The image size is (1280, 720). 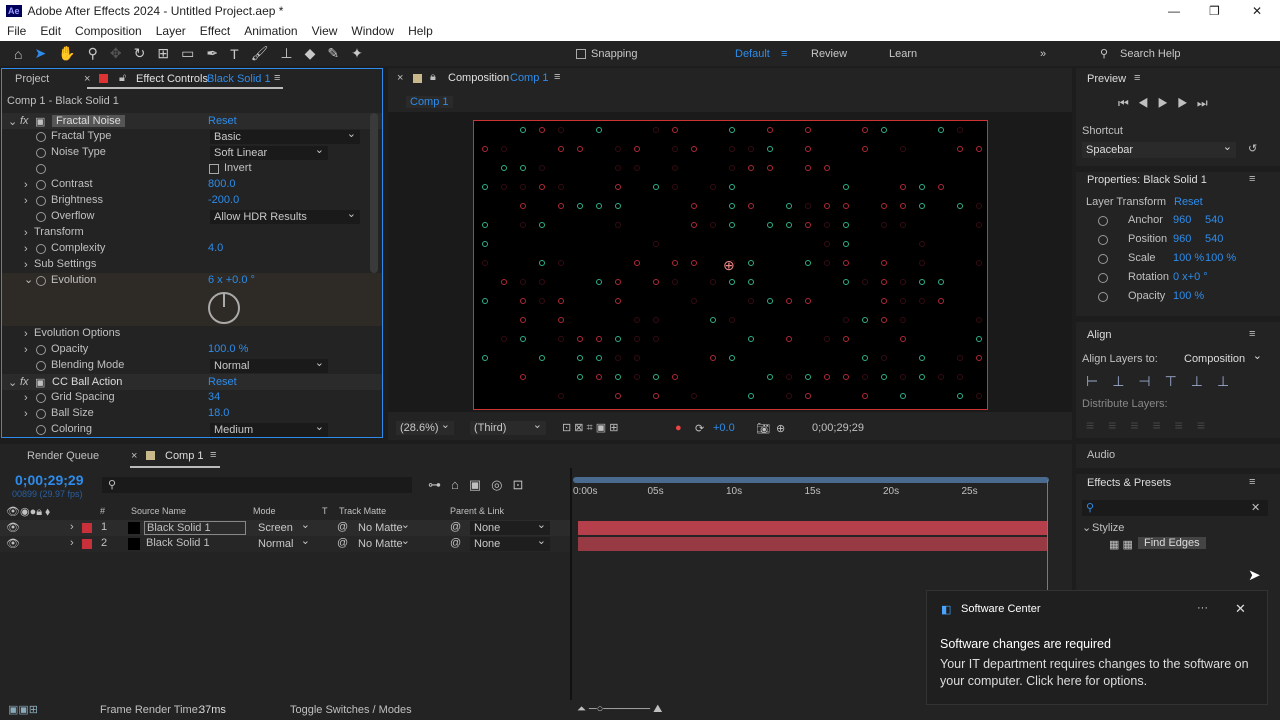 I want to click on property-row: Overflow Allow HDR Results, so click(x=192, y=216).